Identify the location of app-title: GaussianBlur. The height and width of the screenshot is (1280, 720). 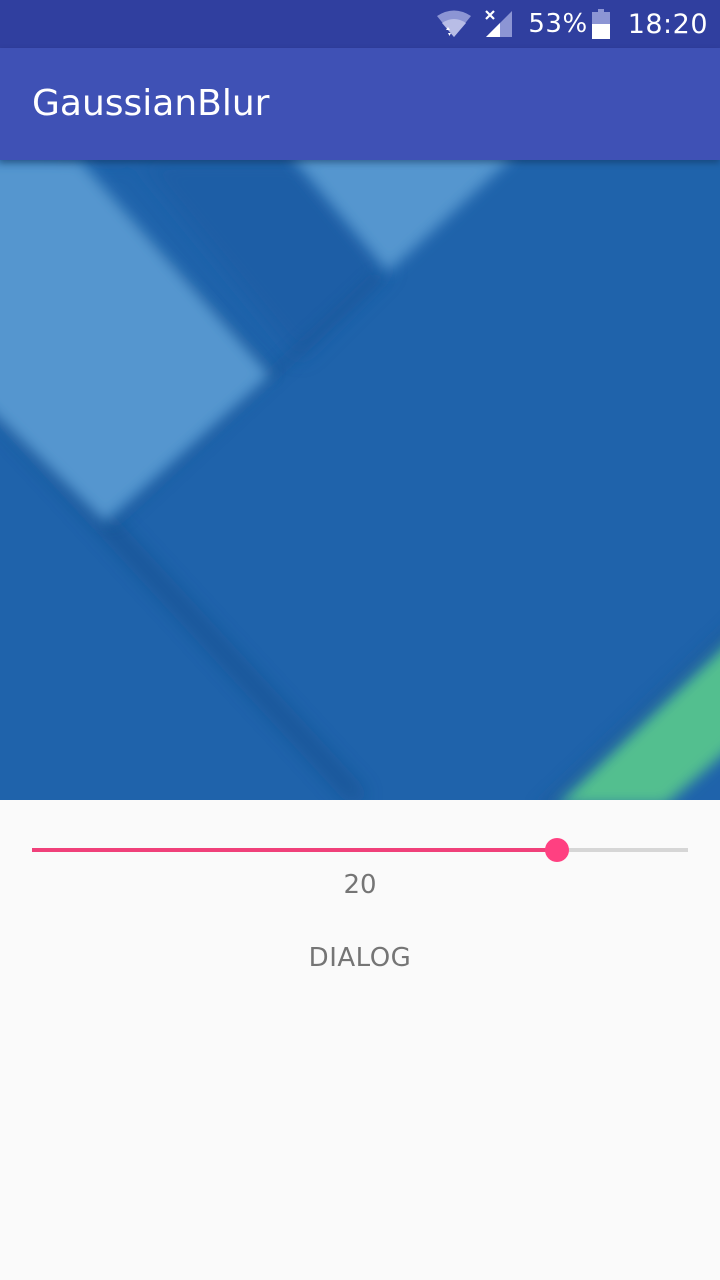
(151, 103).